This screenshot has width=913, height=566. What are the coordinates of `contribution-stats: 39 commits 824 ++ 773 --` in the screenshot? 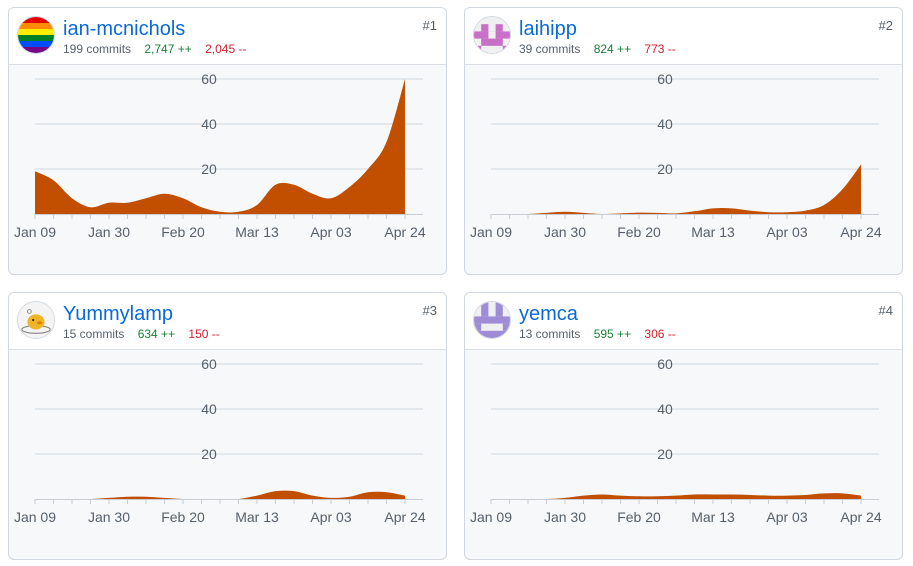 It's located at (597, 49).